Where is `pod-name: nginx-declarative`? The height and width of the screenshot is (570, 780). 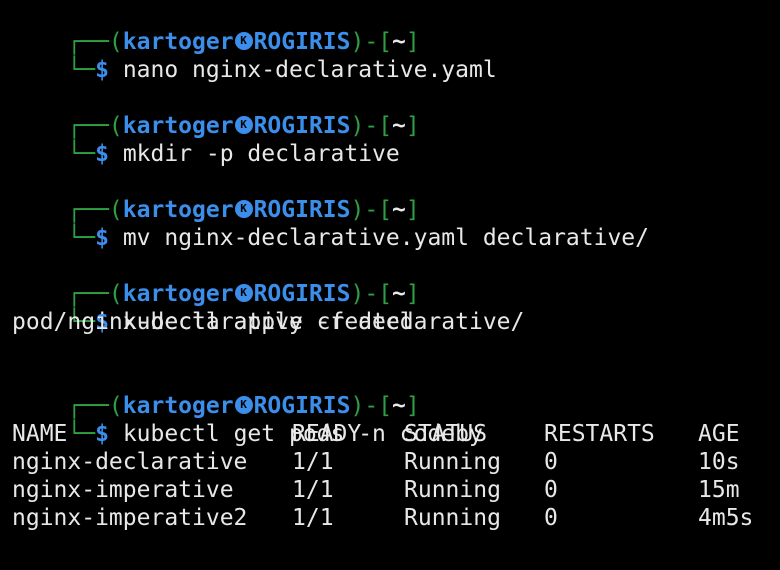
pod-name: nginx-declarative is located at coordinates (130, 462).